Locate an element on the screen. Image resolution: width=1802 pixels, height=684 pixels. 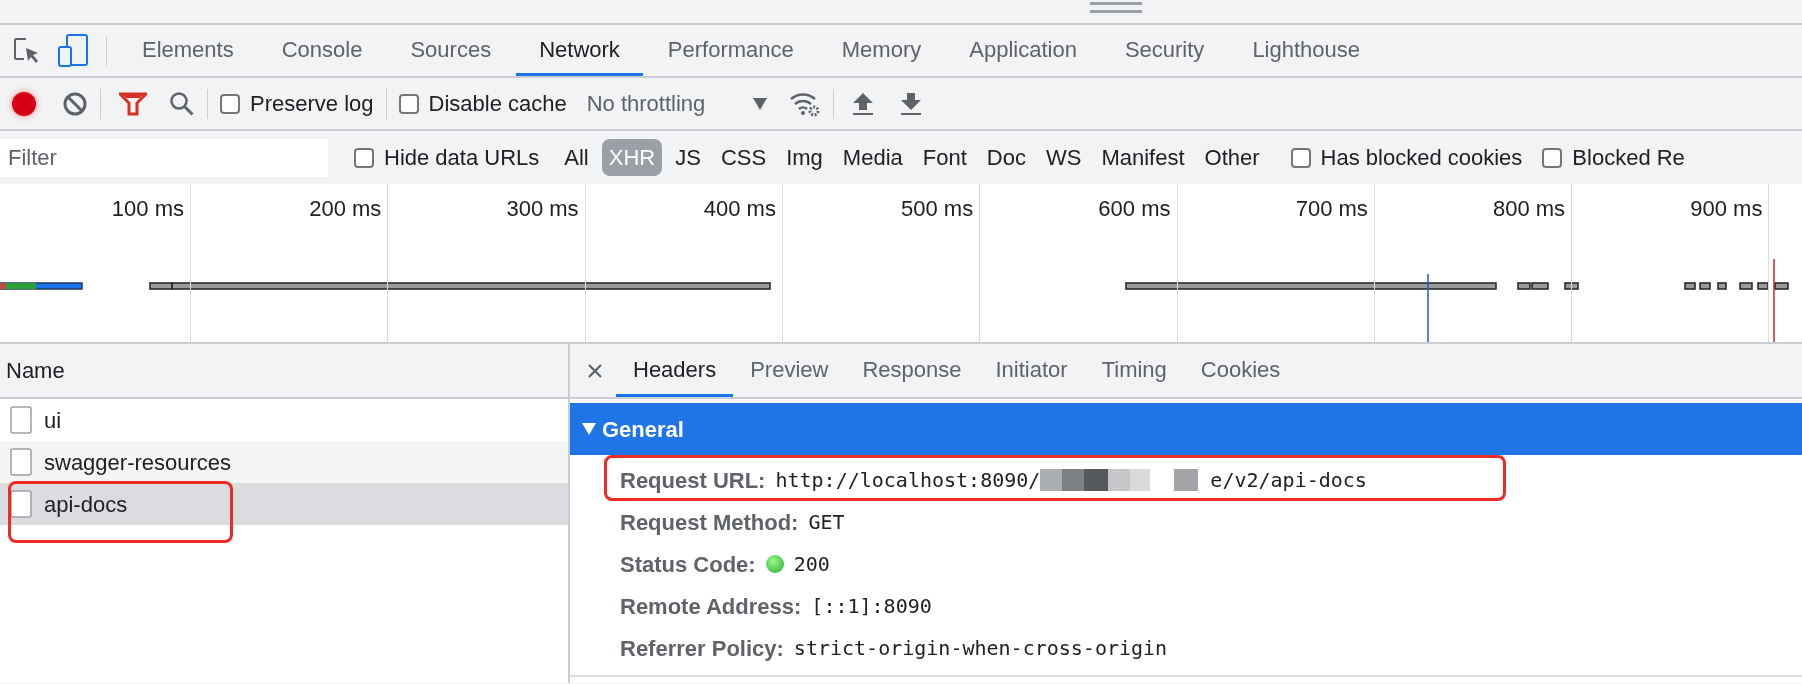
panel-tab: Security is located at coordinates (1164, 50).